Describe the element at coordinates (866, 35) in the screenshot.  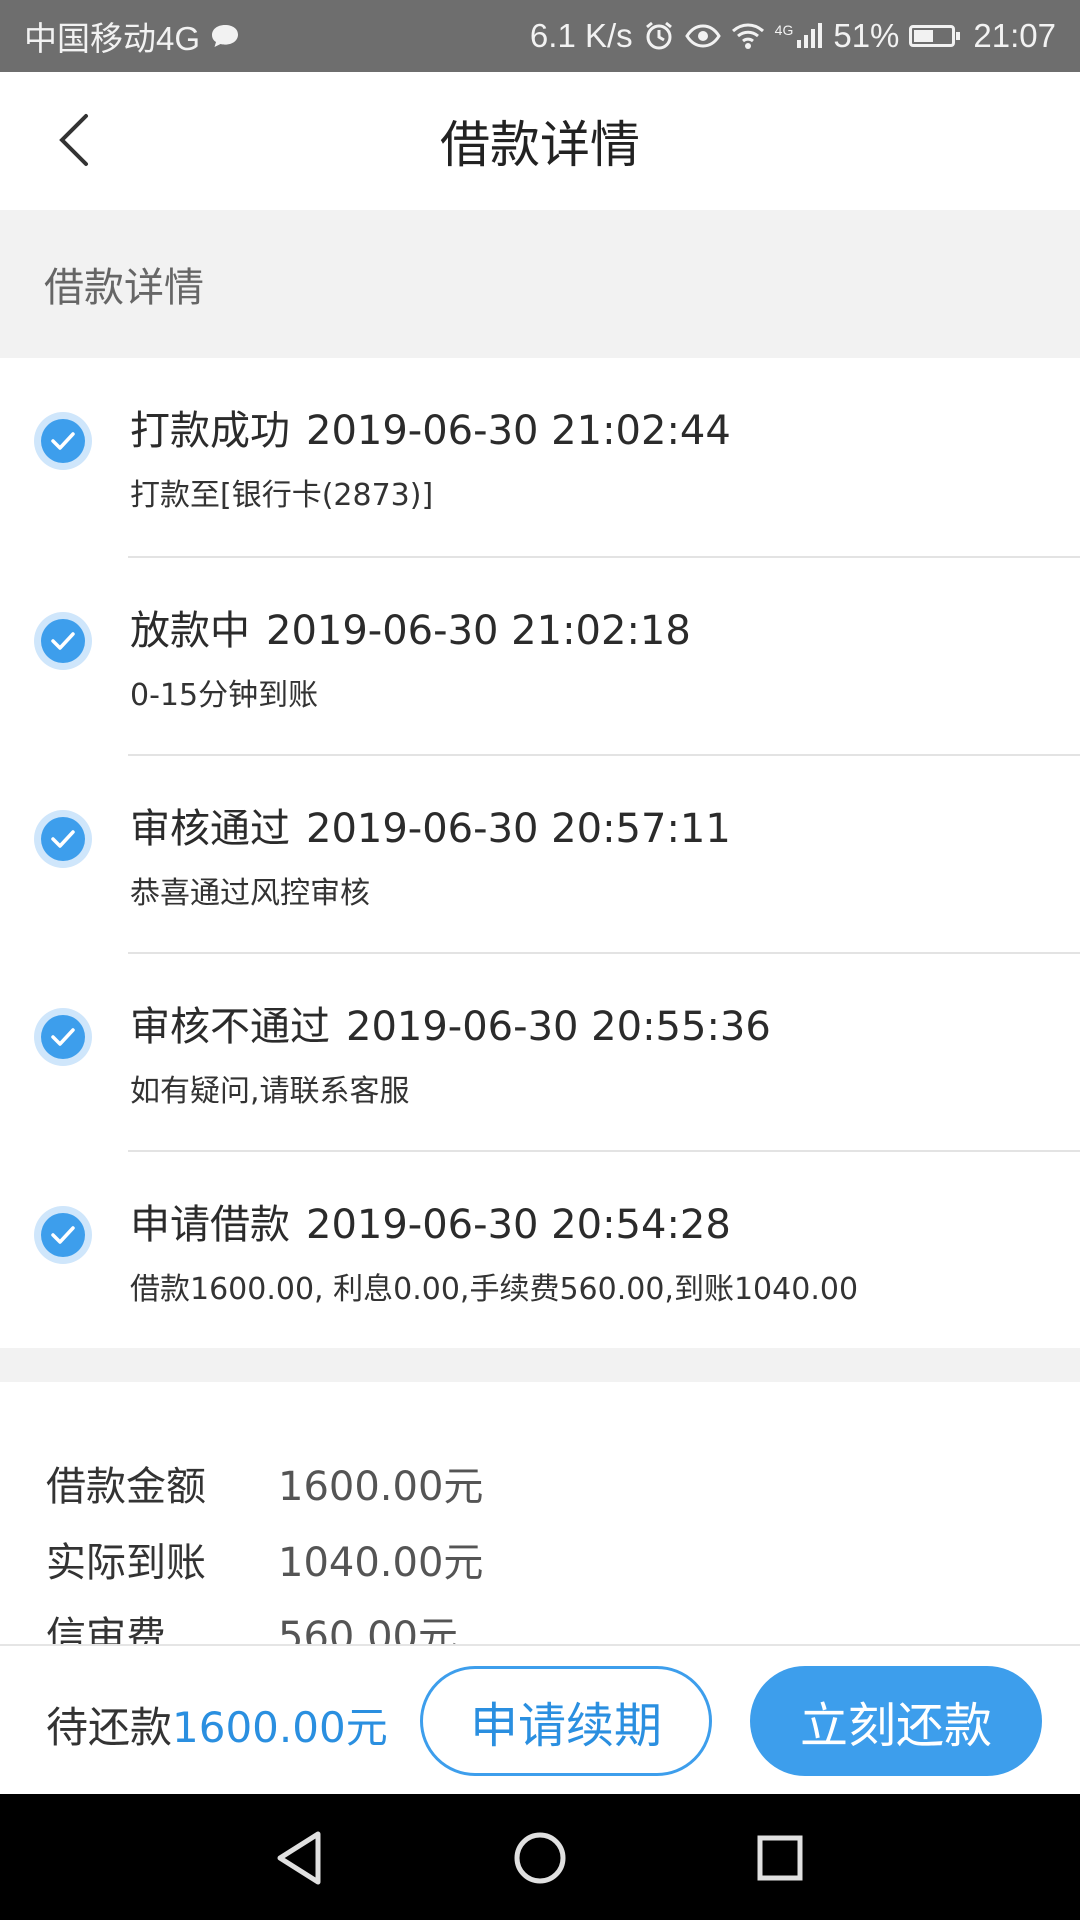
I see `battery-percent: 51%` at that location.